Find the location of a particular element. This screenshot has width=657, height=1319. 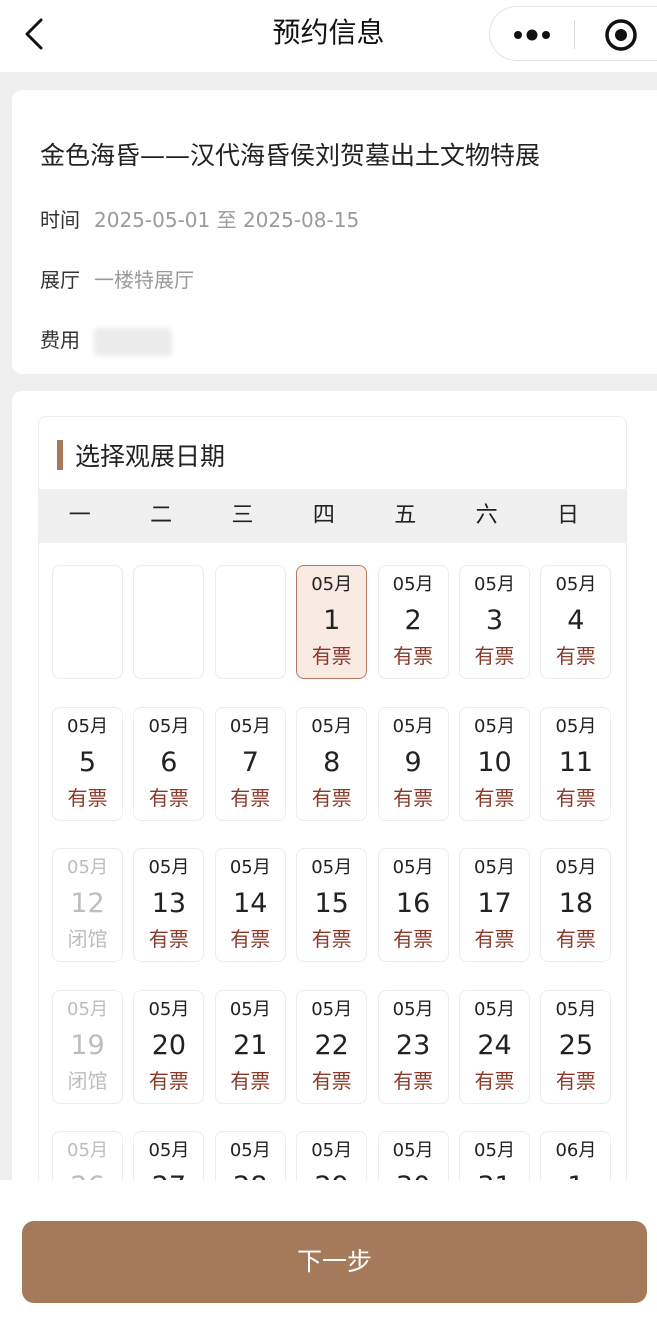

date-cell: 05月 17 有票 is located at coordinates (494, 905).